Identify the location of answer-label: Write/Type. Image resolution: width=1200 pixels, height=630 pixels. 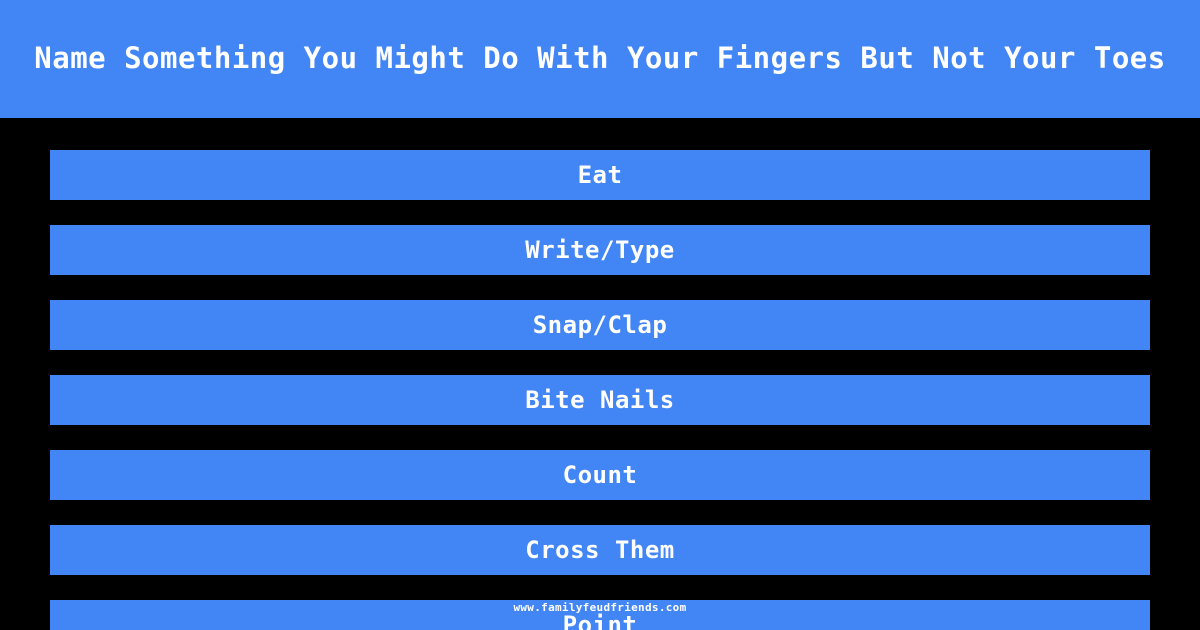
(600, 250).